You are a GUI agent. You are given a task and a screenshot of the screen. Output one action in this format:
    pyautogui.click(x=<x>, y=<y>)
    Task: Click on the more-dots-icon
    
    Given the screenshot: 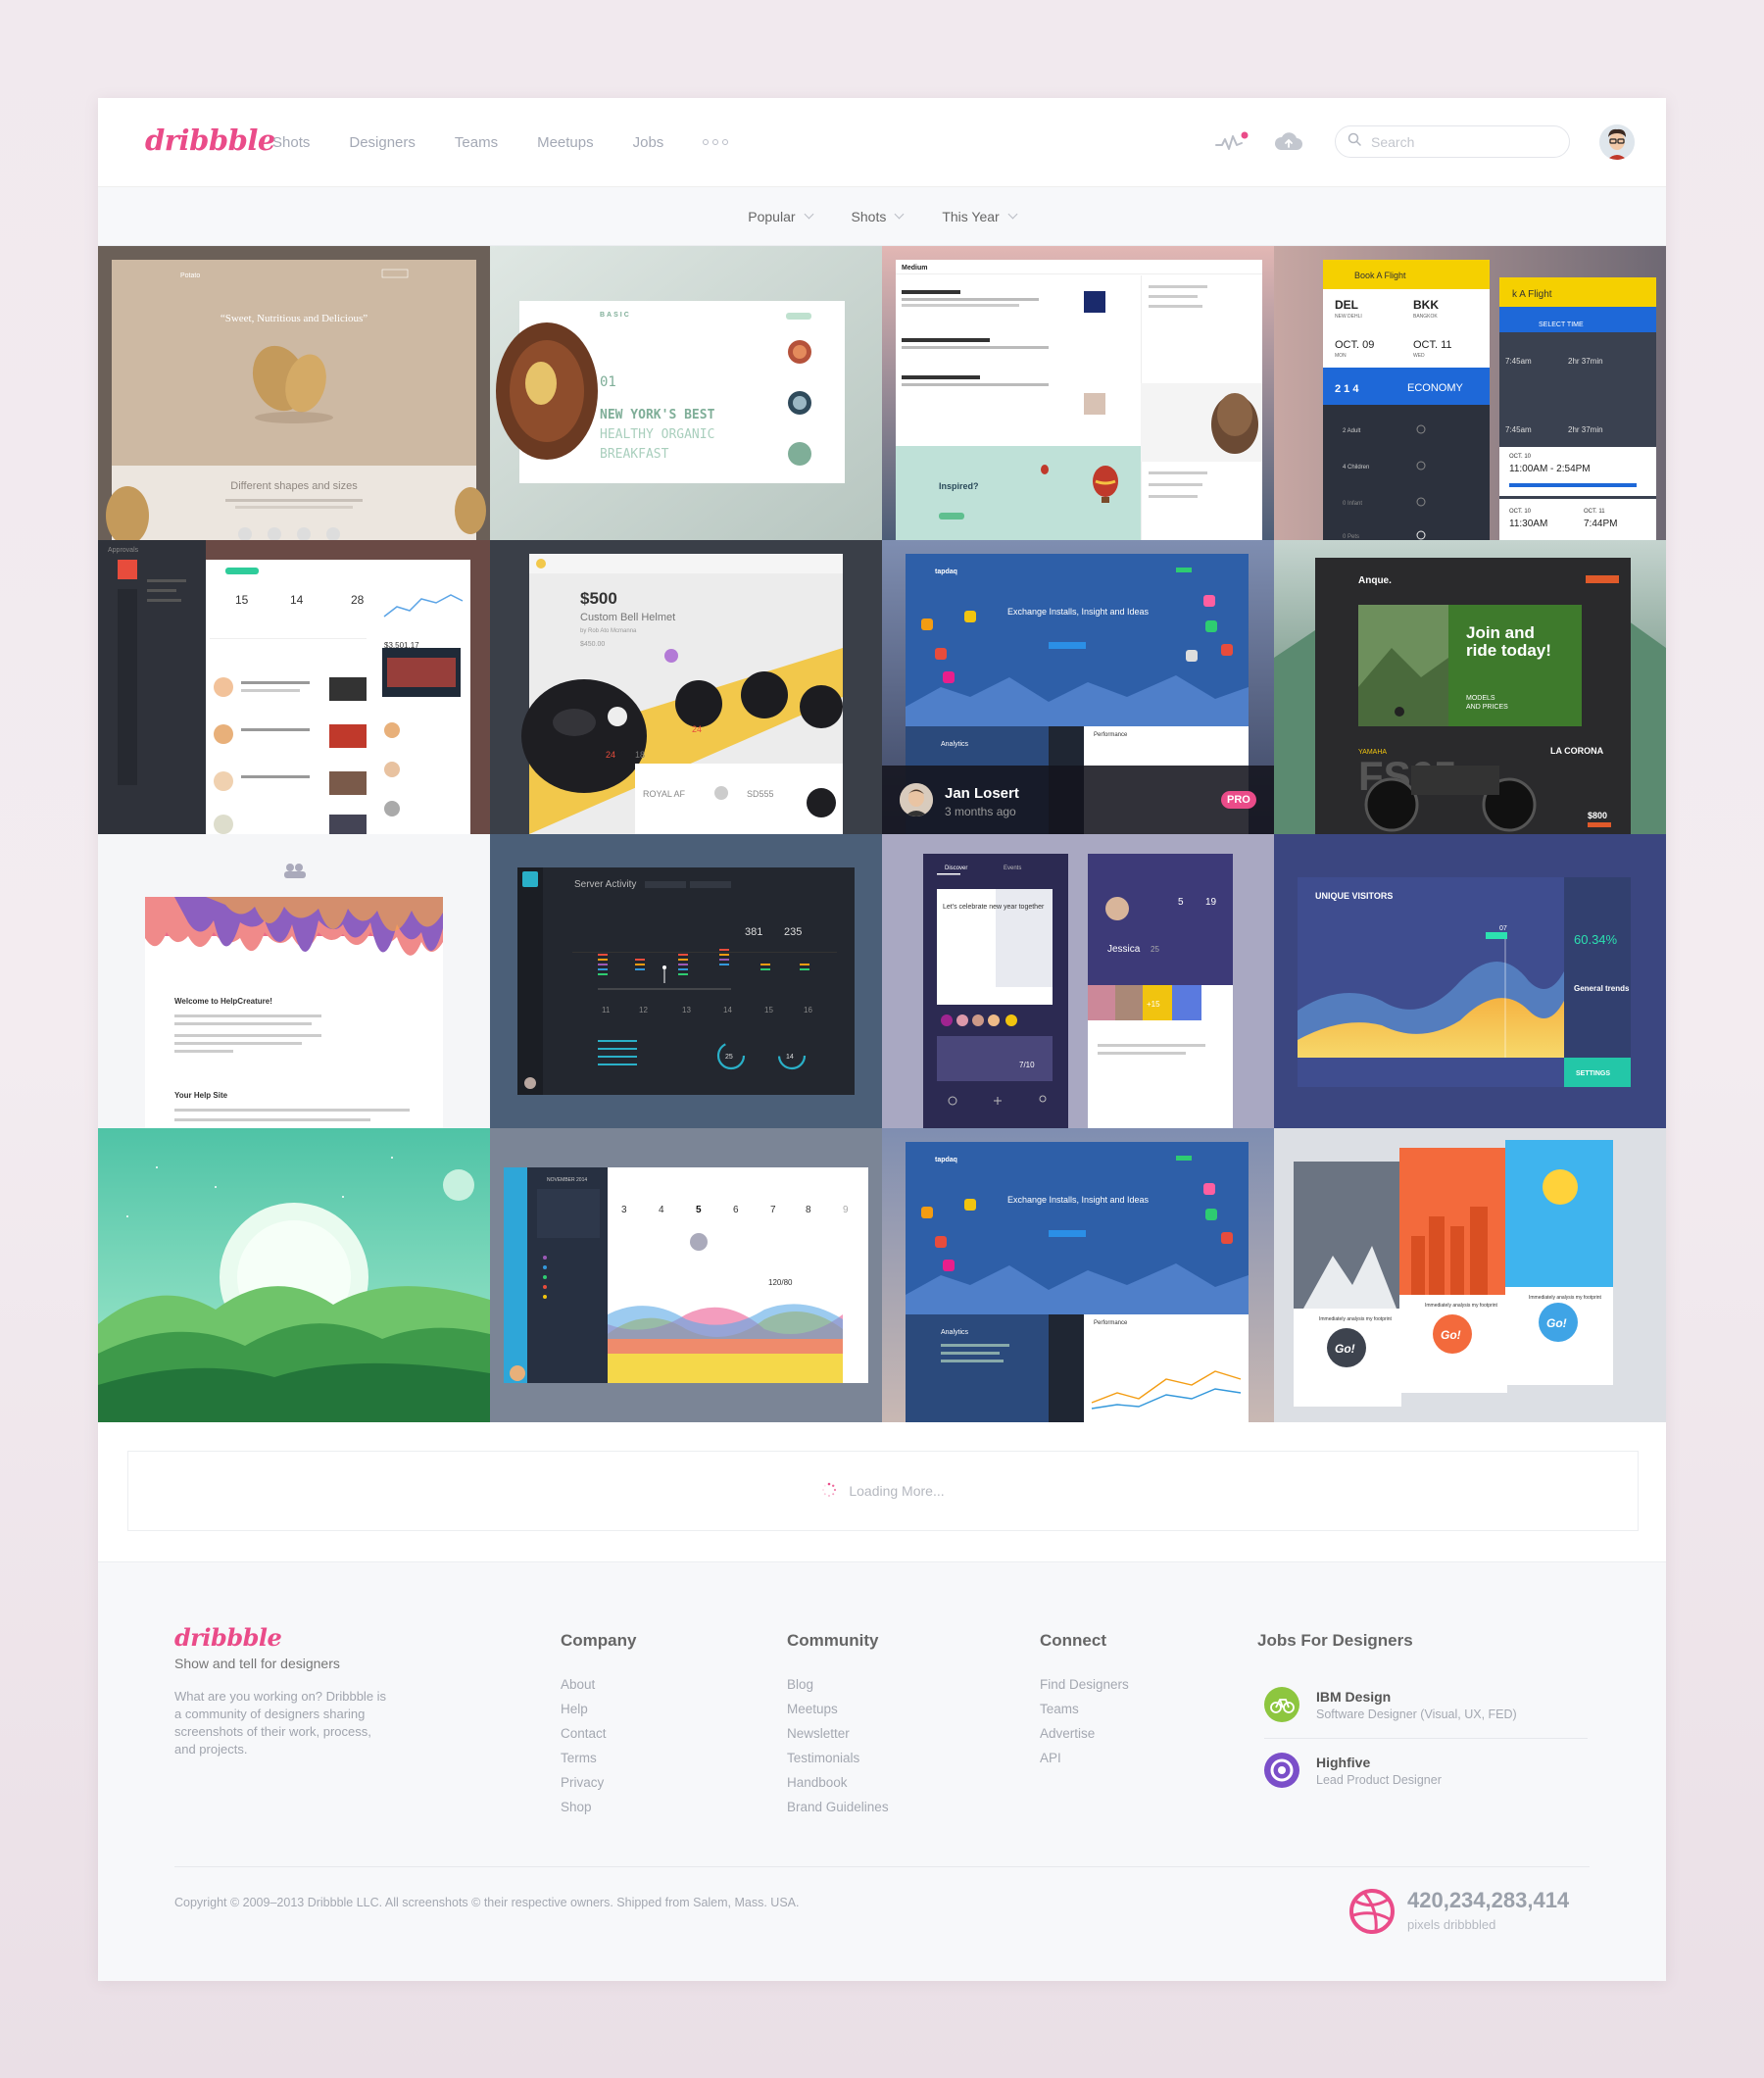 What is the action you would take?
    pyautogui.click(x=716, y=142)
    